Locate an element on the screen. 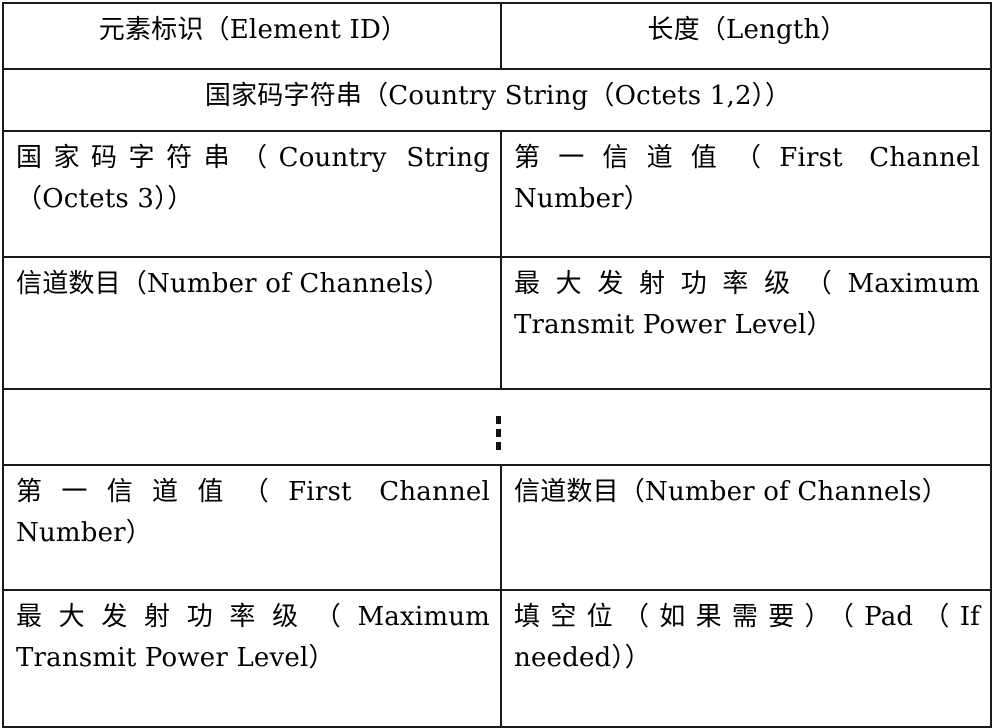 The width and height of the screenshot is (1000, 728). cell-text-line-2: needed）） is located at coordinates (582, 658).